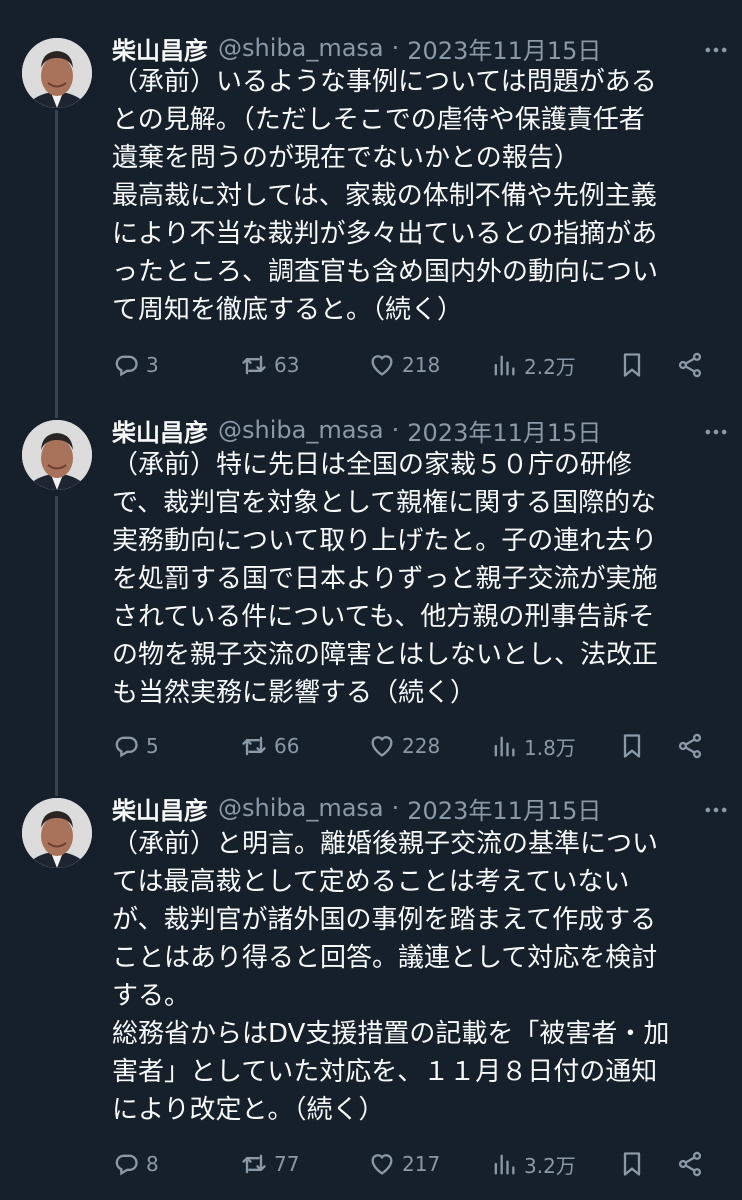 The width and height of the screenshot is (742, 1200). What do you see at coordinates (288, 310) in the screenshot?
I see `tweet-text-line: て周知を徹底すると。（続く）` at bounding box center [288, 310].